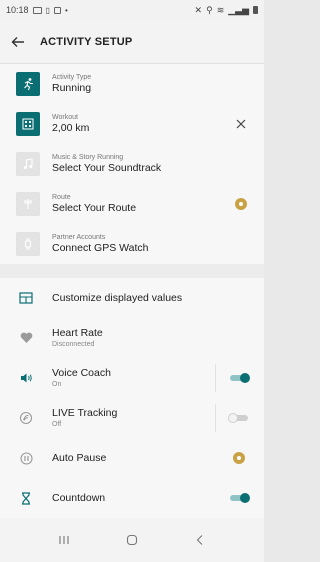 Image resolution: width=320 pixels, height=562 pixels. What do you see at coordinates (28, 244) in the screenshot?
I see `watch-icon` at bounding box center [28, 244].